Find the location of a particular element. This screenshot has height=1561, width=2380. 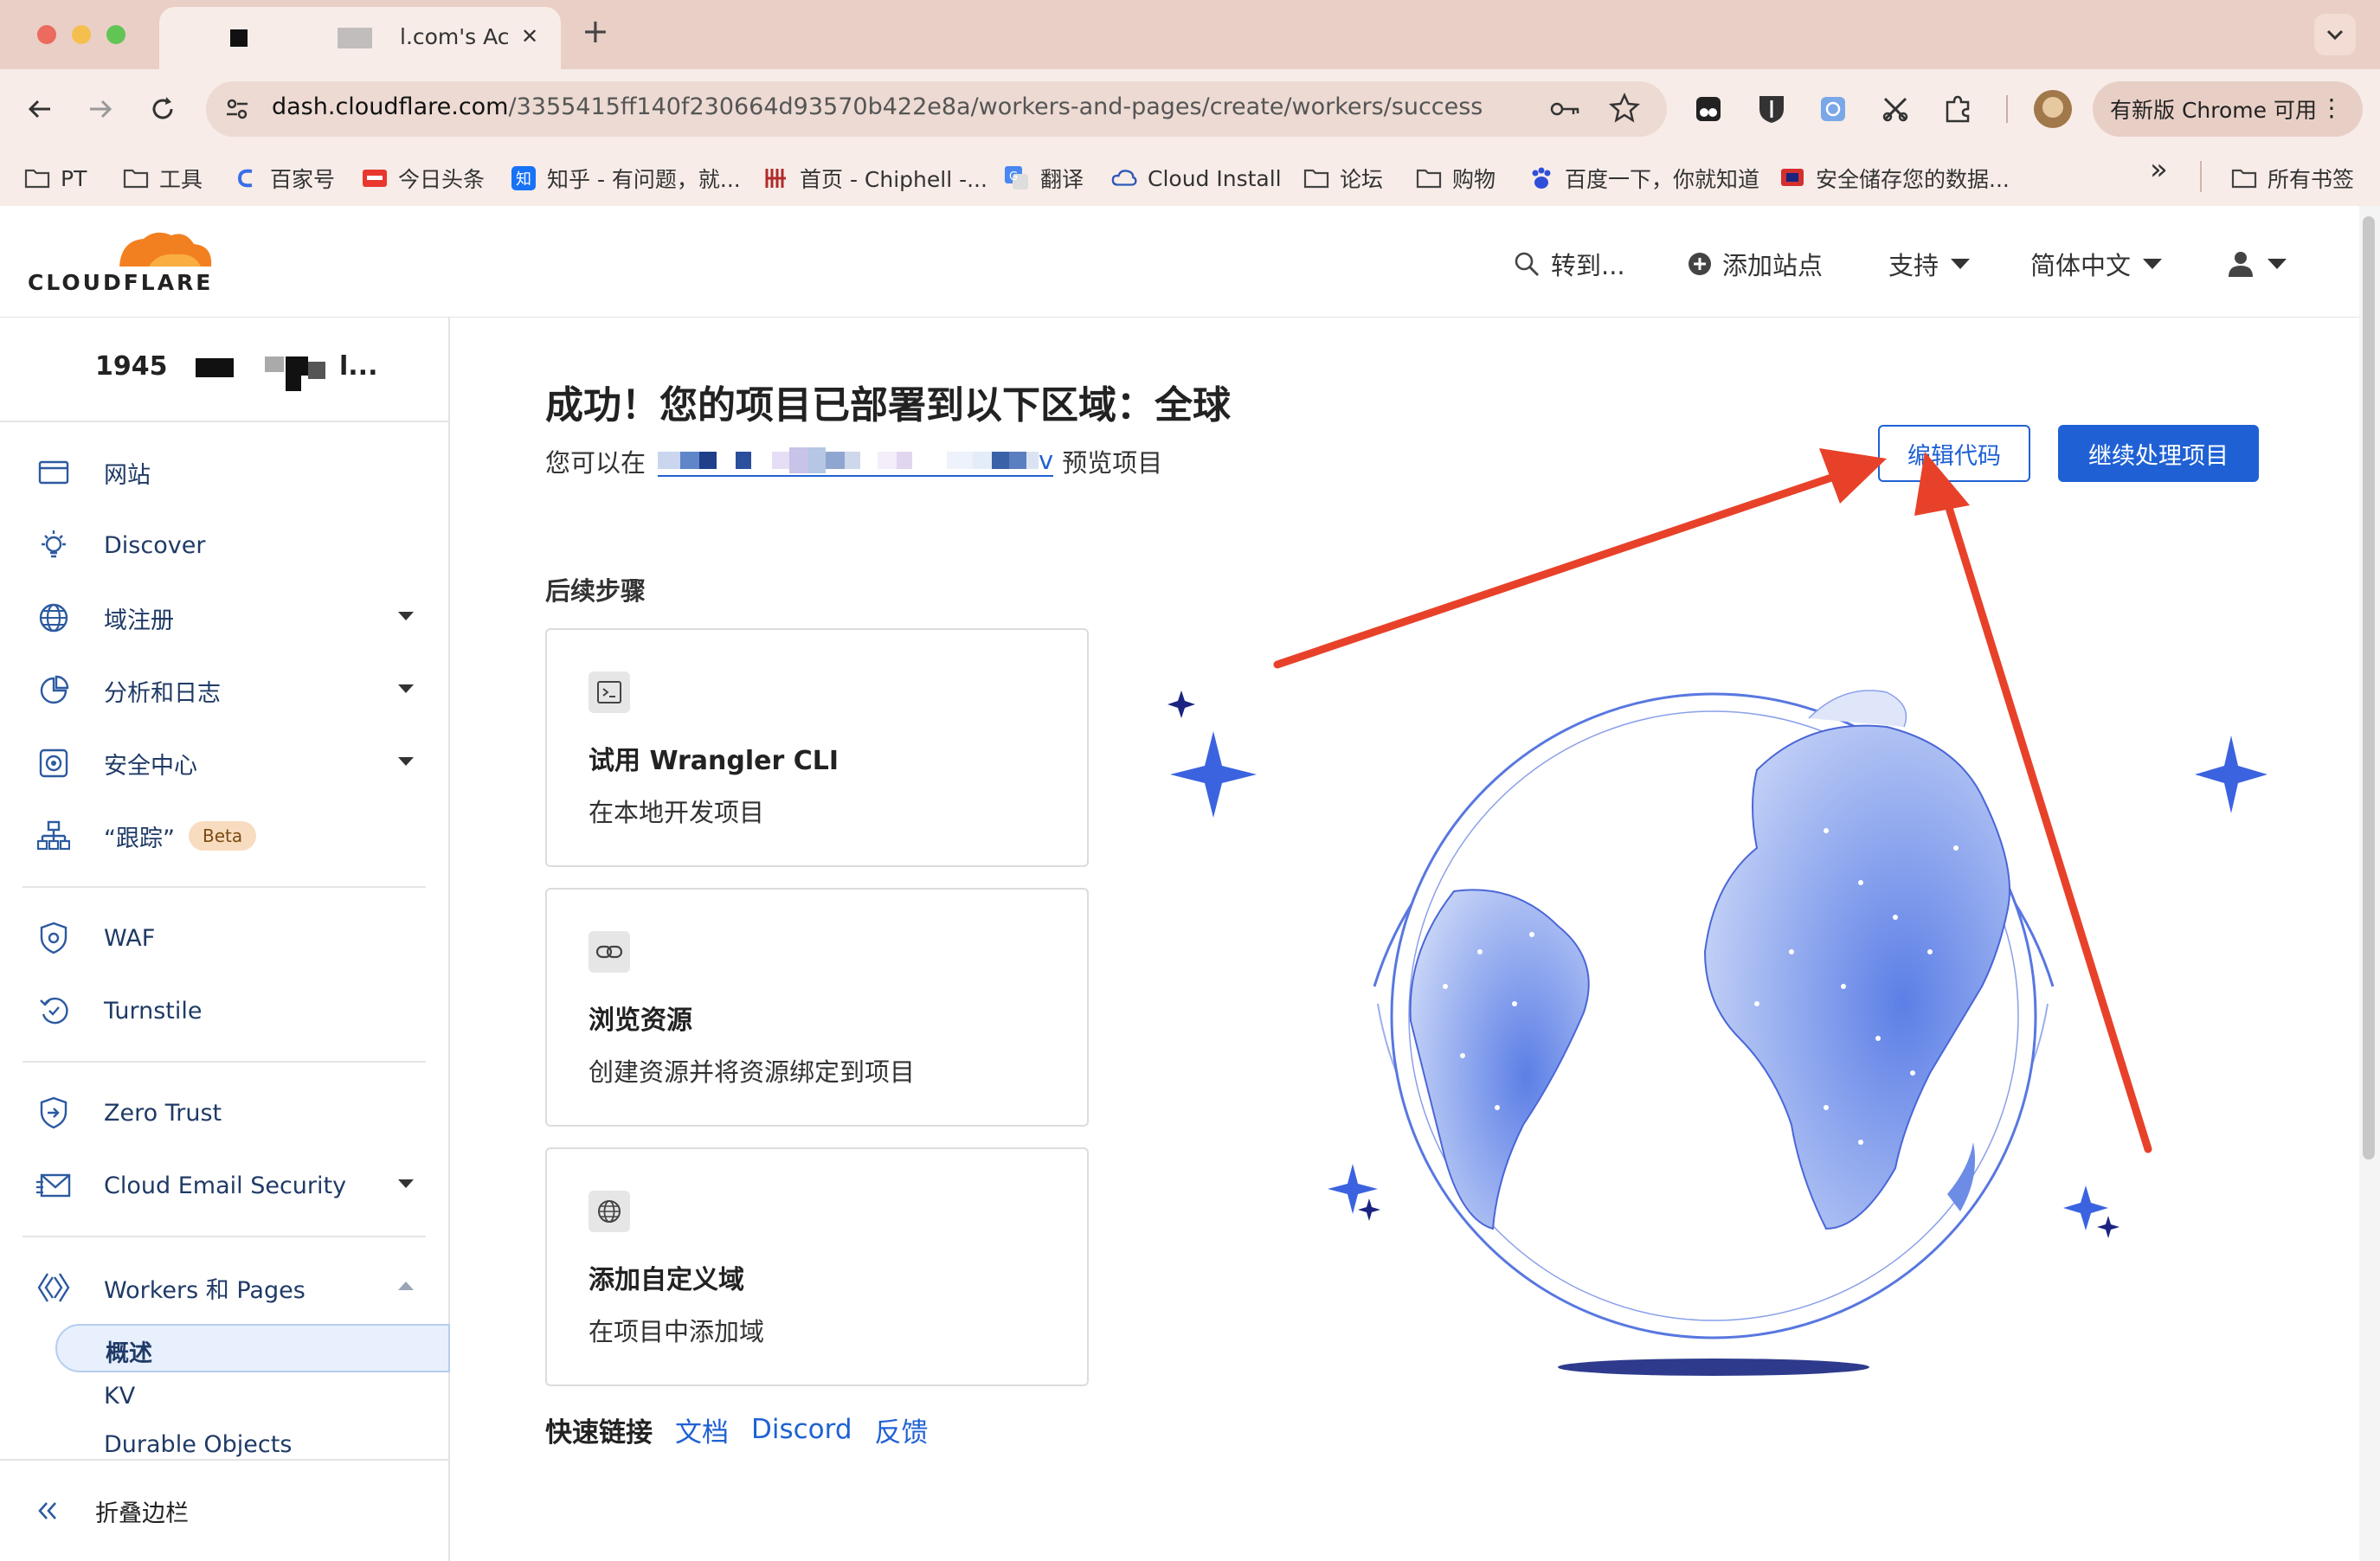

link-chain-icon is located at coordinates (609, 952).